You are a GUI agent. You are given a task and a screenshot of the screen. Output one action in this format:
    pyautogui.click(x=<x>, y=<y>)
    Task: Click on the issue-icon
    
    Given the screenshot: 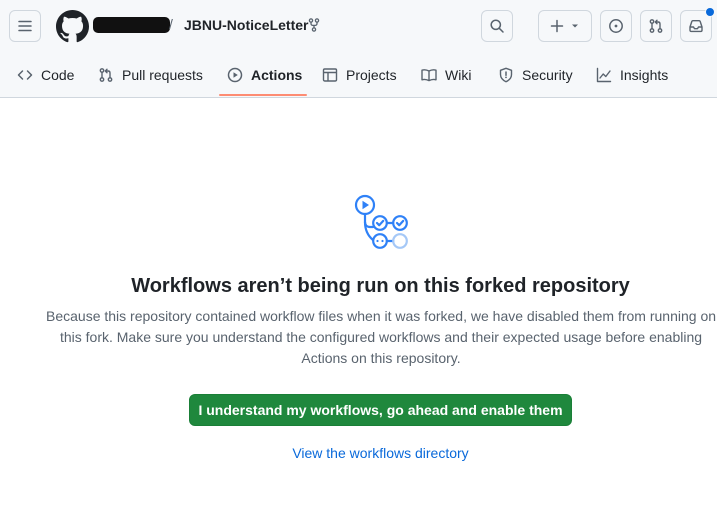 What is the action you would take?
    pyautogui.click(x=616, y=26)
    